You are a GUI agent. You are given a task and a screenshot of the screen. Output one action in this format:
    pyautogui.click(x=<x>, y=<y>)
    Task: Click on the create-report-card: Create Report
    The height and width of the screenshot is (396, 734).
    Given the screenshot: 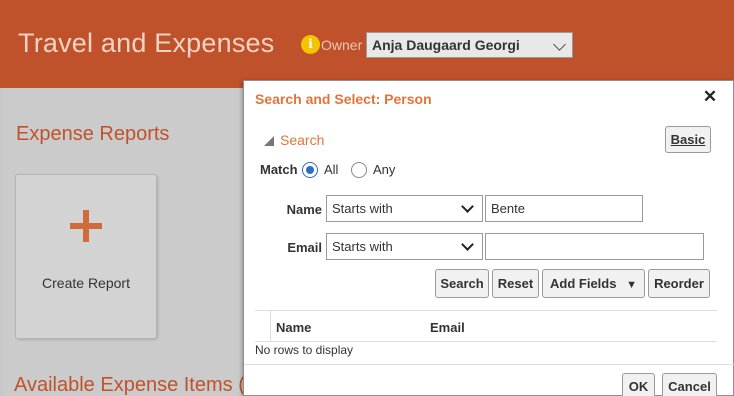 What is the action you would take?
    pyautogui.click(x=86, y=256)
    